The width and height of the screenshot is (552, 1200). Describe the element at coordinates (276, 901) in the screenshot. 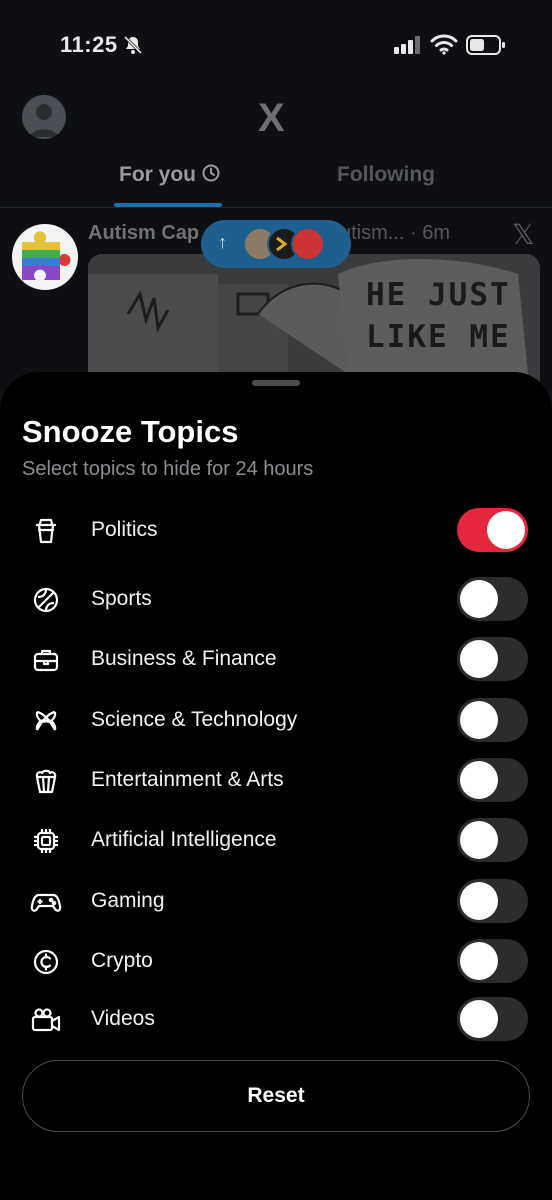

I see `topic-row-gaming: Gaming` at that location.